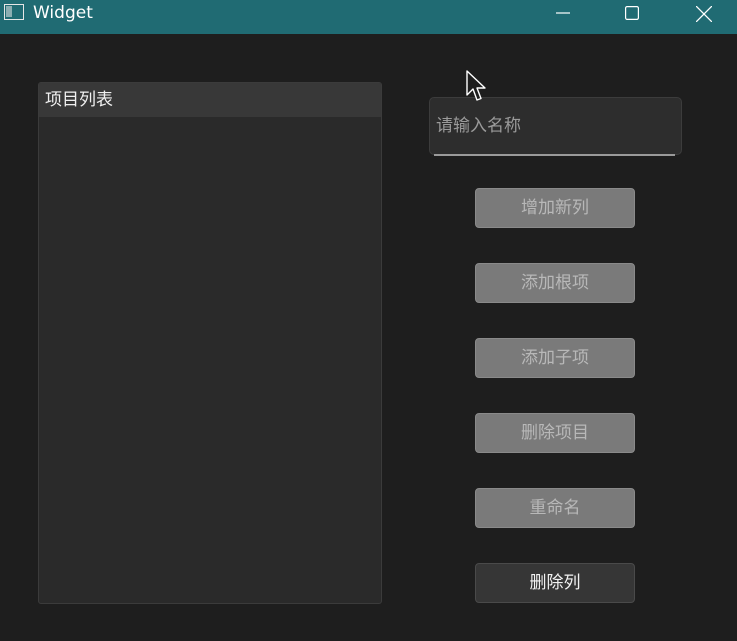  Describe the element at coordinates (210, 100) in the screenshot. I see `tree-header: 项目列表` at that location.